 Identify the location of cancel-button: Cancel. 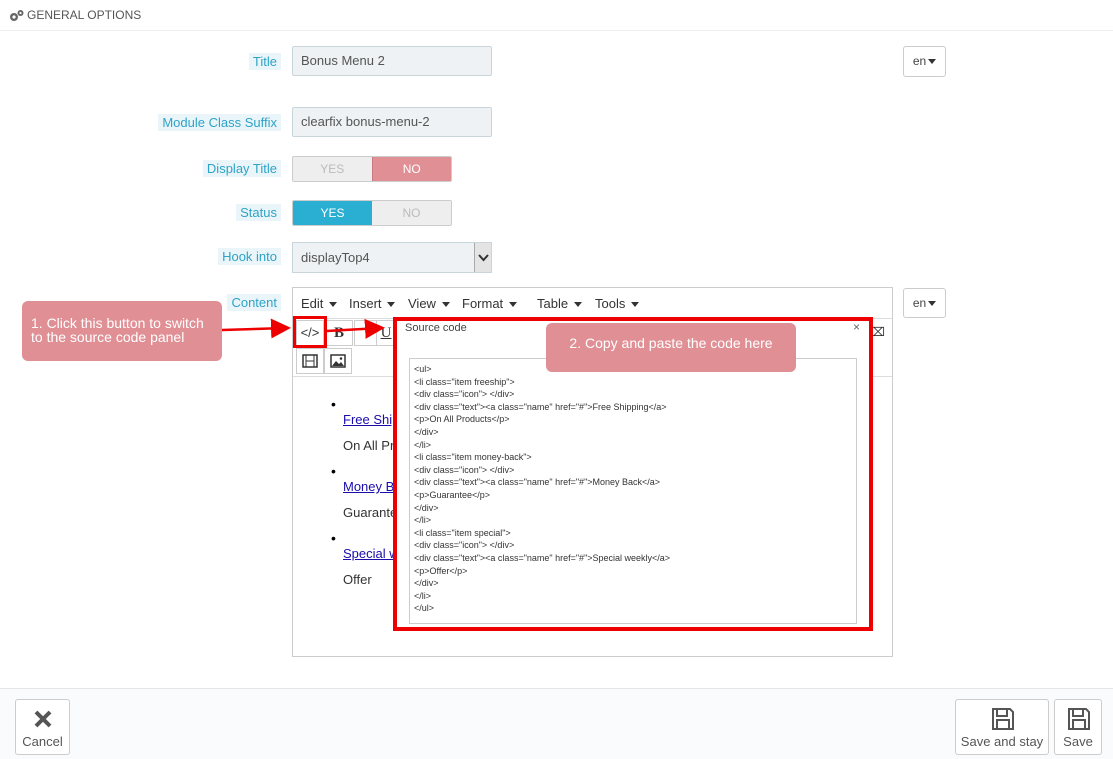
(42, 727).